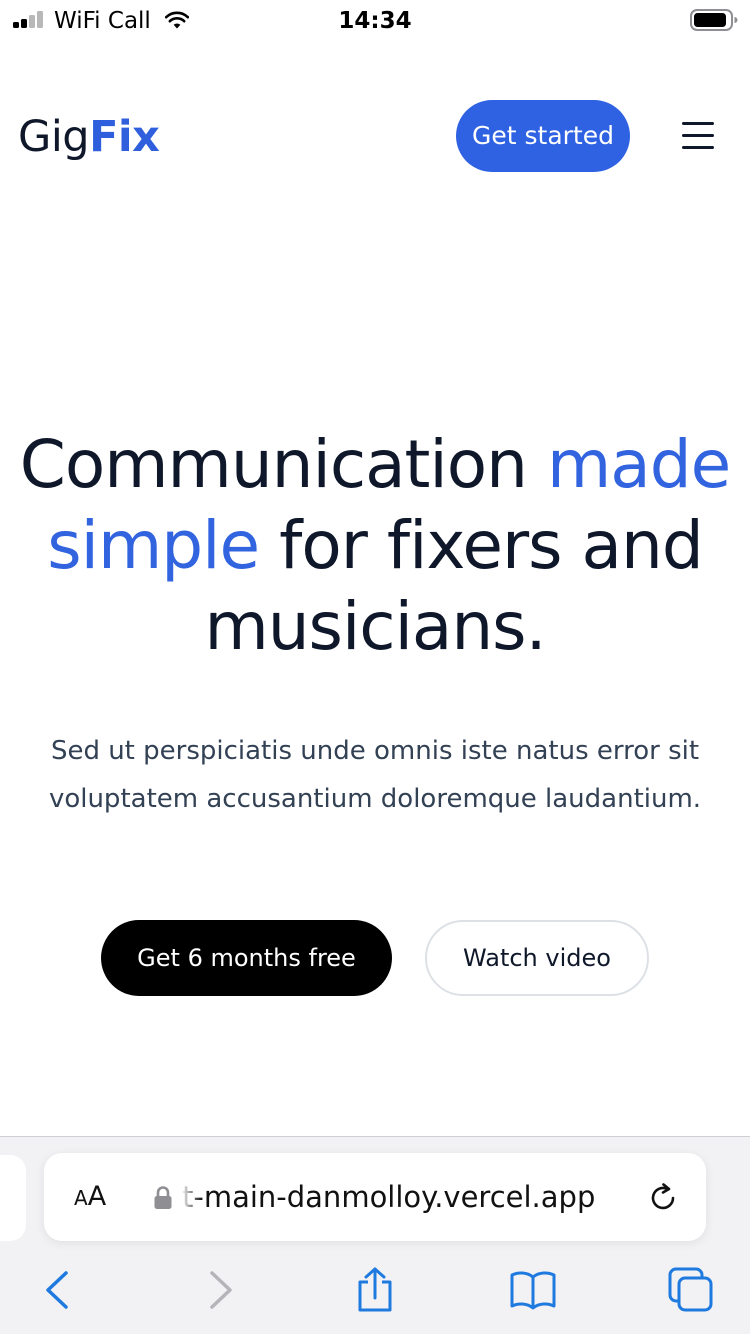 This screenshot has height=1334, width=750. I want to click on logo: GigFix, so click(89, 137).